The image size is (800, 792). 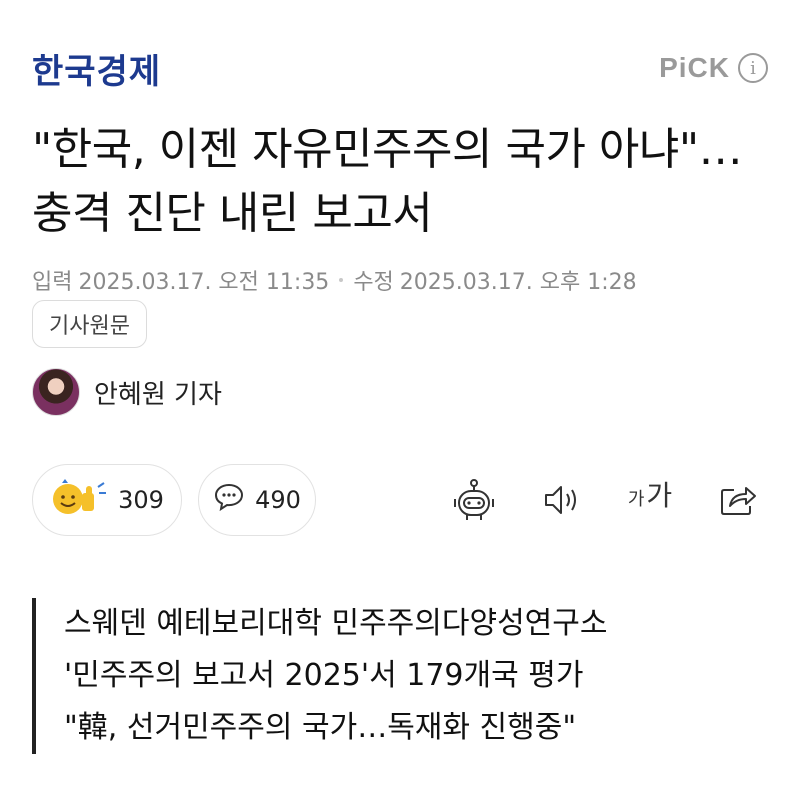 I want to click on pick-label: PiCK, so click(x=694, y=67).